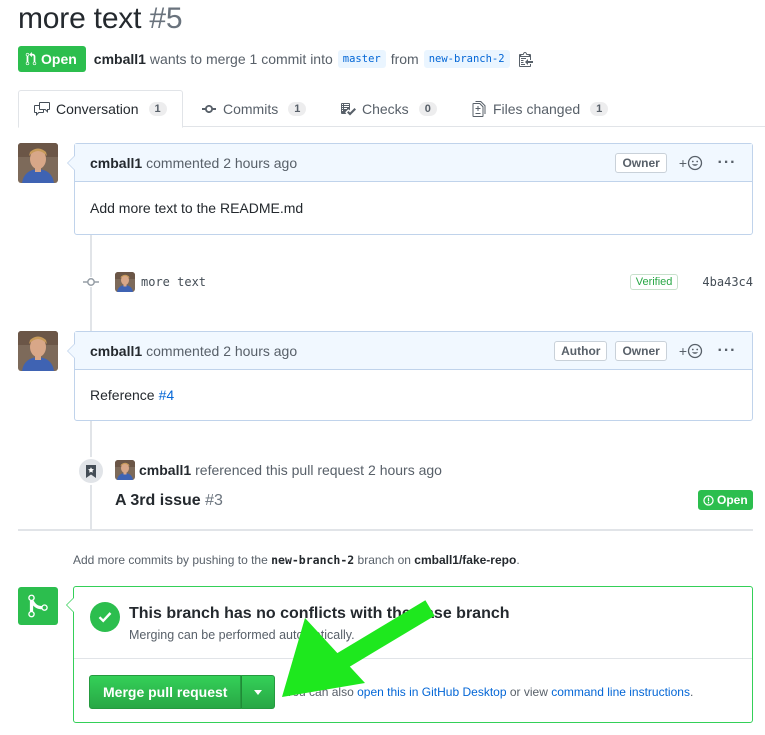 This screenshot has height=735, width=765. I want to click on hint-repo: cmball1/fake-repo, so click(465, 560).